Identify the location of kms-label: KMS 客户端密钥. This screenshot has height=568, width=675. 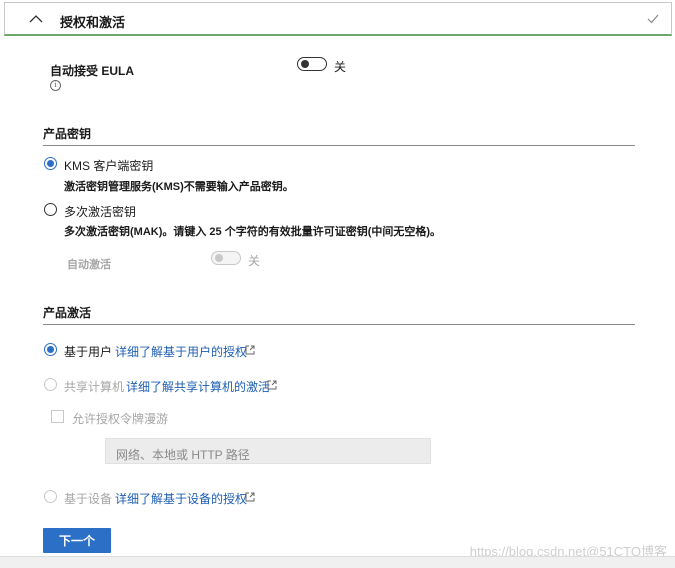
(109, 166).